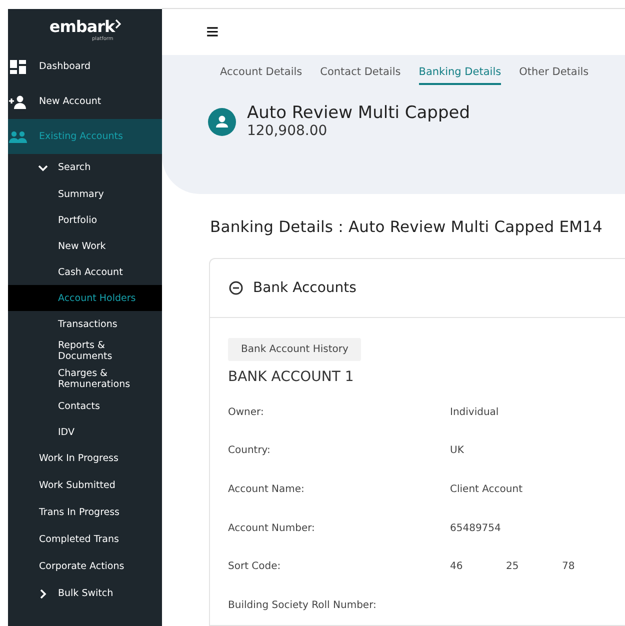 The image size is (625, 626). What do you see at coordinates (287, 130) in the screenshot?
I see `account-value: 120,908.00` at bounding box center [287, 130].